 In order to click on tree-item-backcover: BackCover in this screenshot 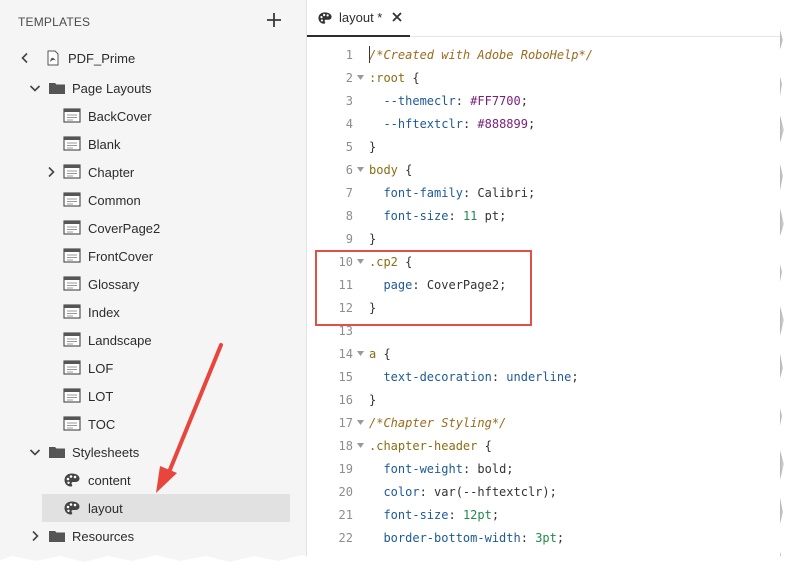, I will do `click(153, 116)`.